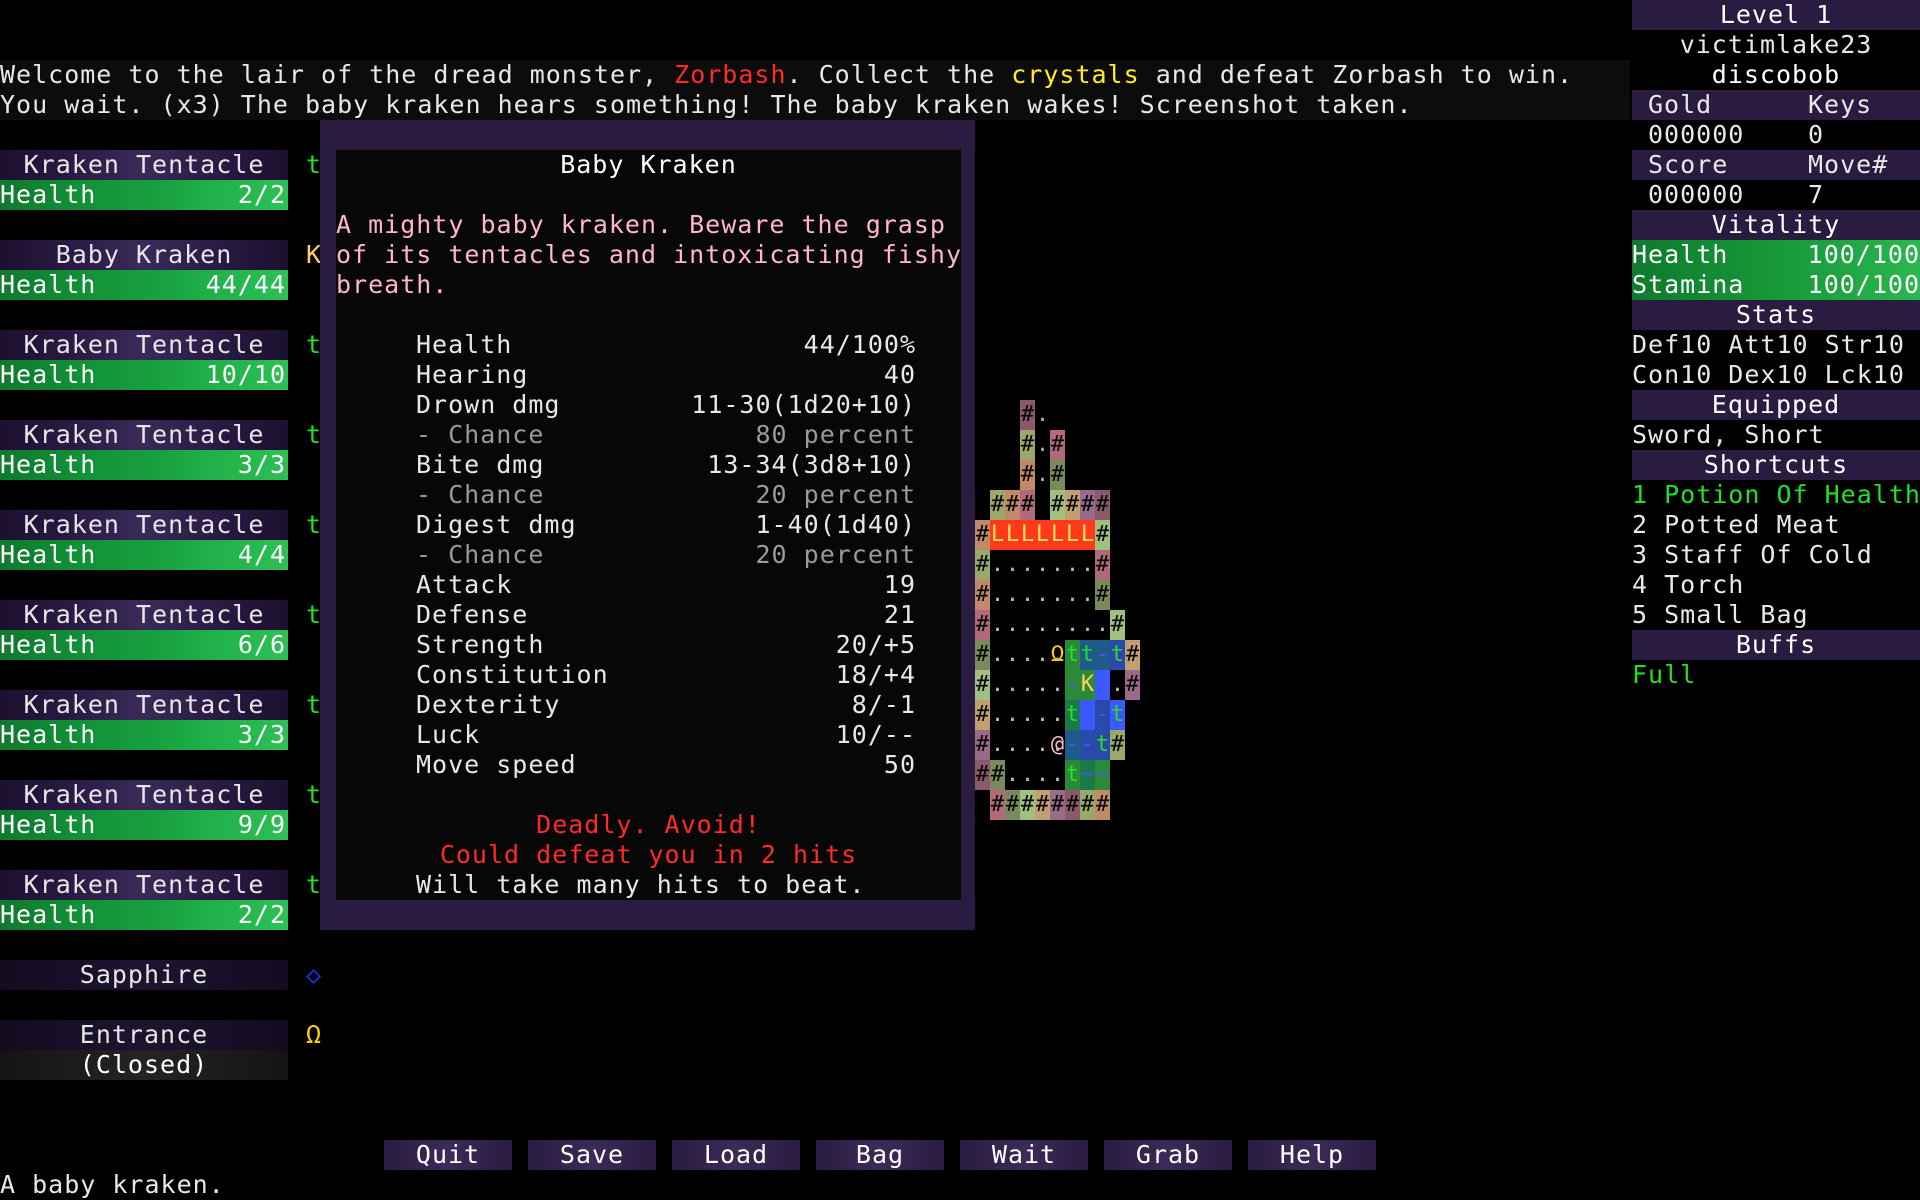  What do you see at coordinates (1768, 344) in the screenshot?
I see `stats-line: Def10 Att10 Str10` at bounding box center [1768, 344].